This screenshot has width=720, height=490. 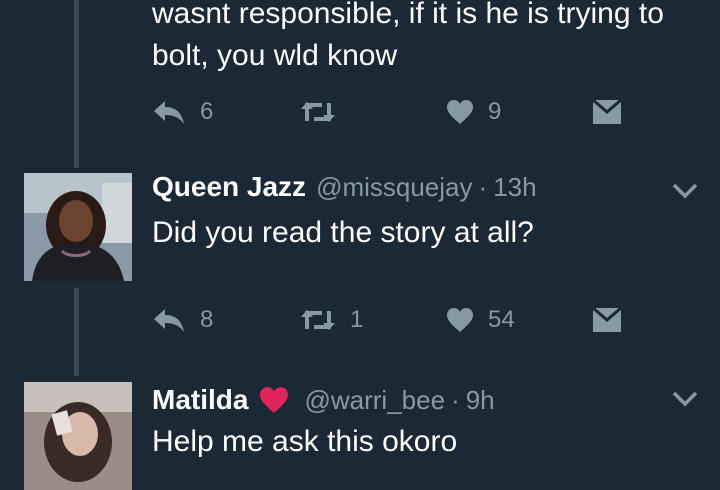 What do you see at coordinates (473, 112) in the screenshot?
I see `like-button: 9` at bounding box center [473, 112].